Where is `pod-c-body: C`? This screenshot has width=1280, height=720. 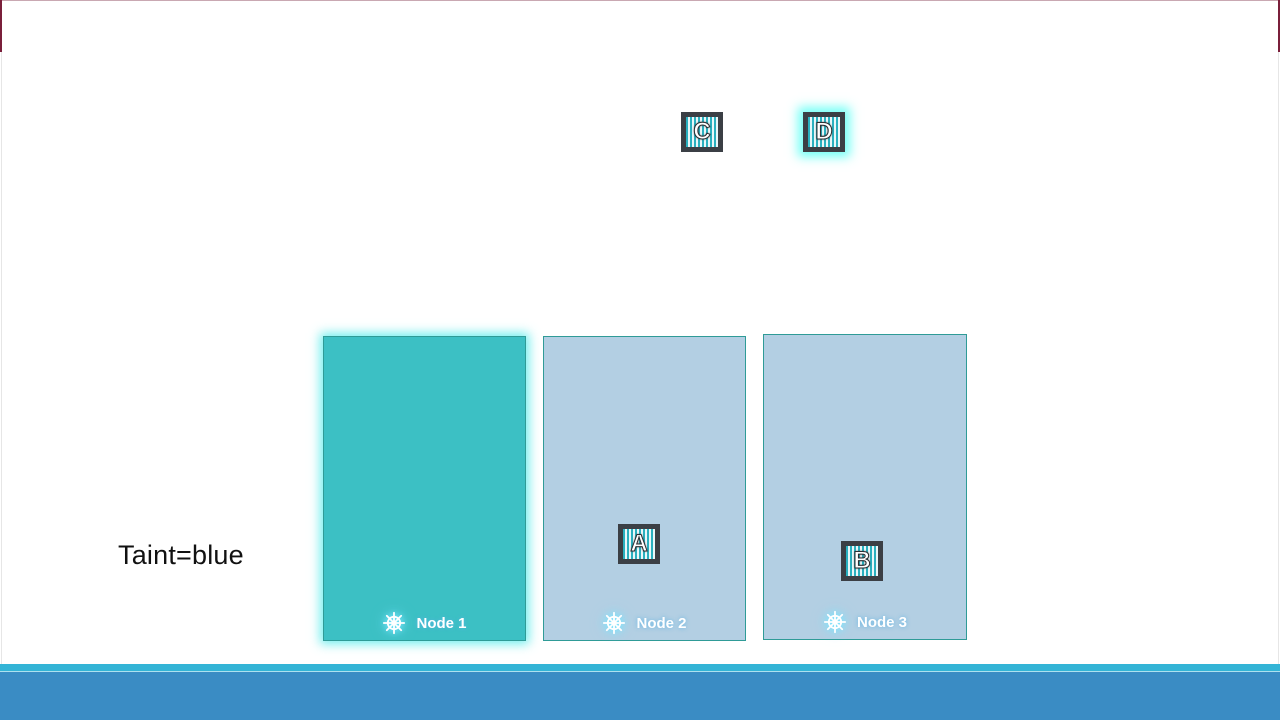 pod-c-body: C is located at coordinates (702, 132).